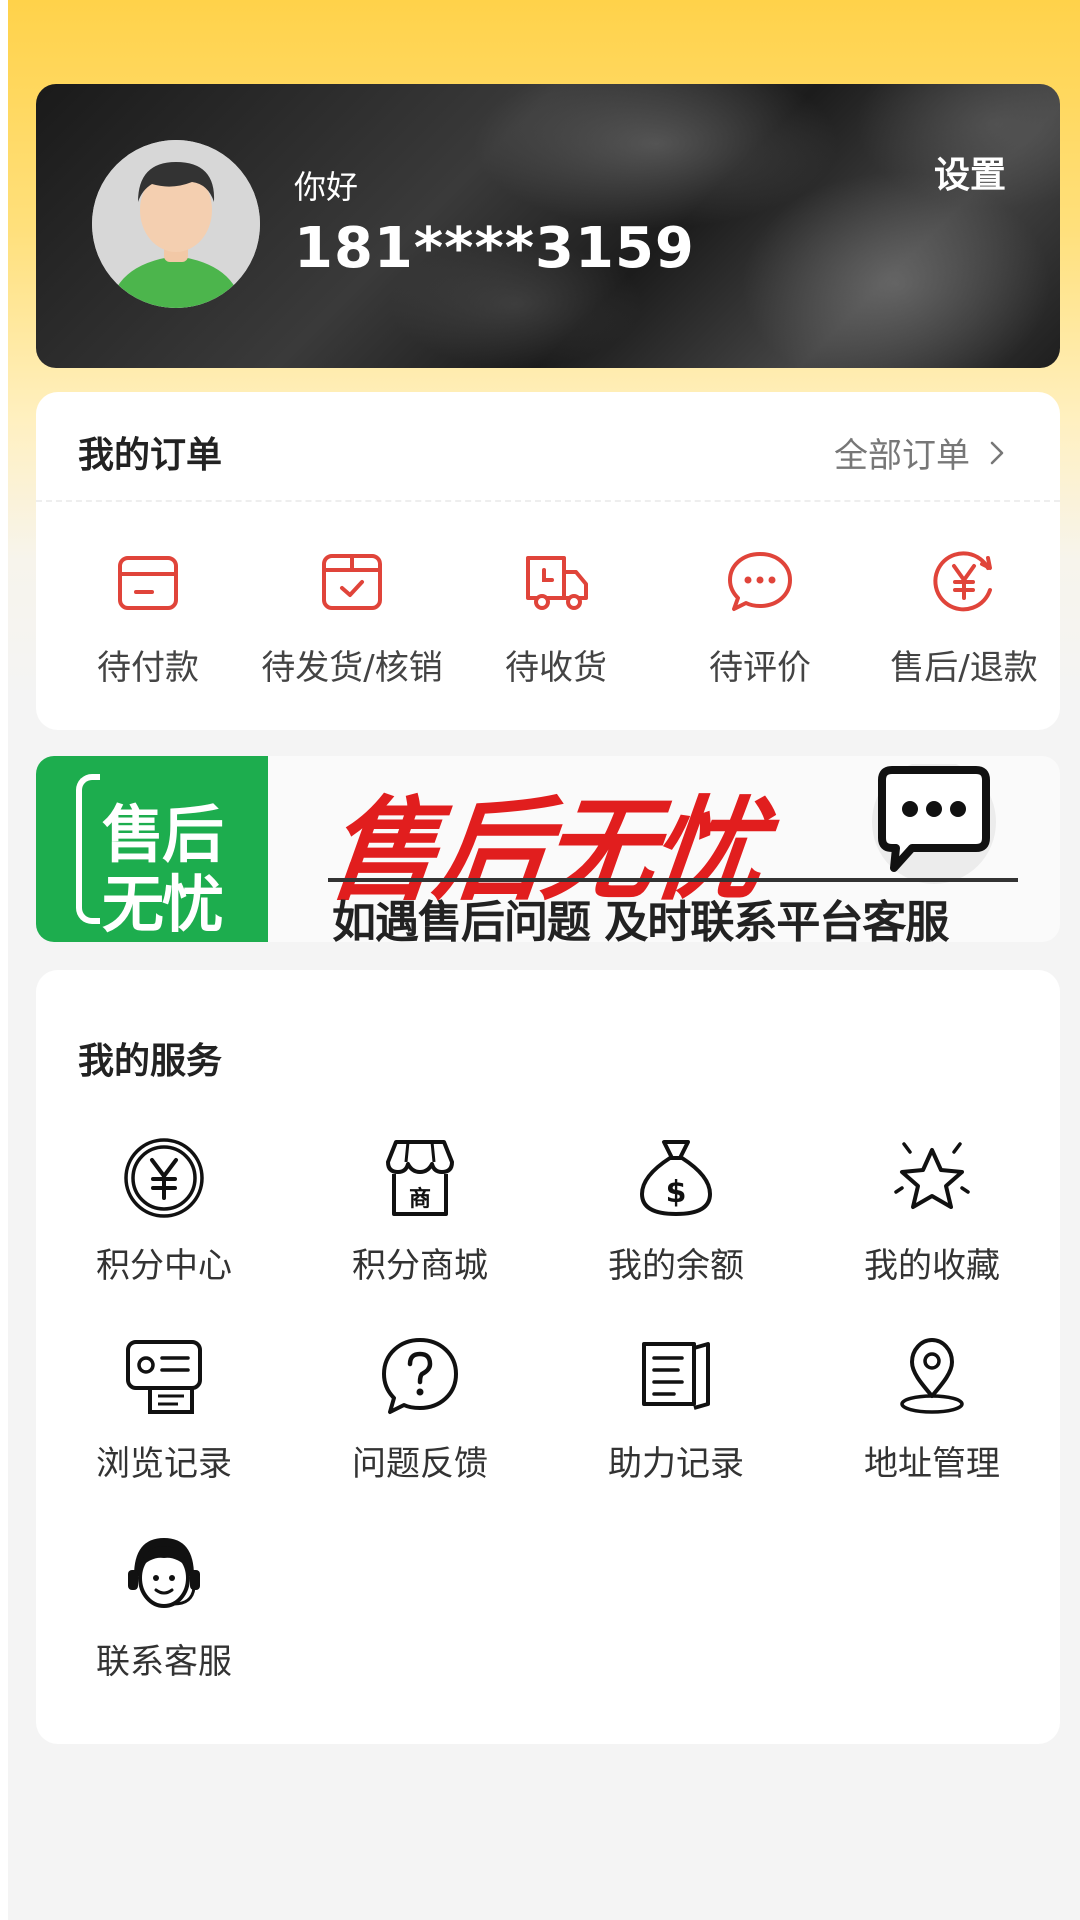  Describe the element at coordinates (88, 849) in the screenshot. I see `banner-bracket` at that location.